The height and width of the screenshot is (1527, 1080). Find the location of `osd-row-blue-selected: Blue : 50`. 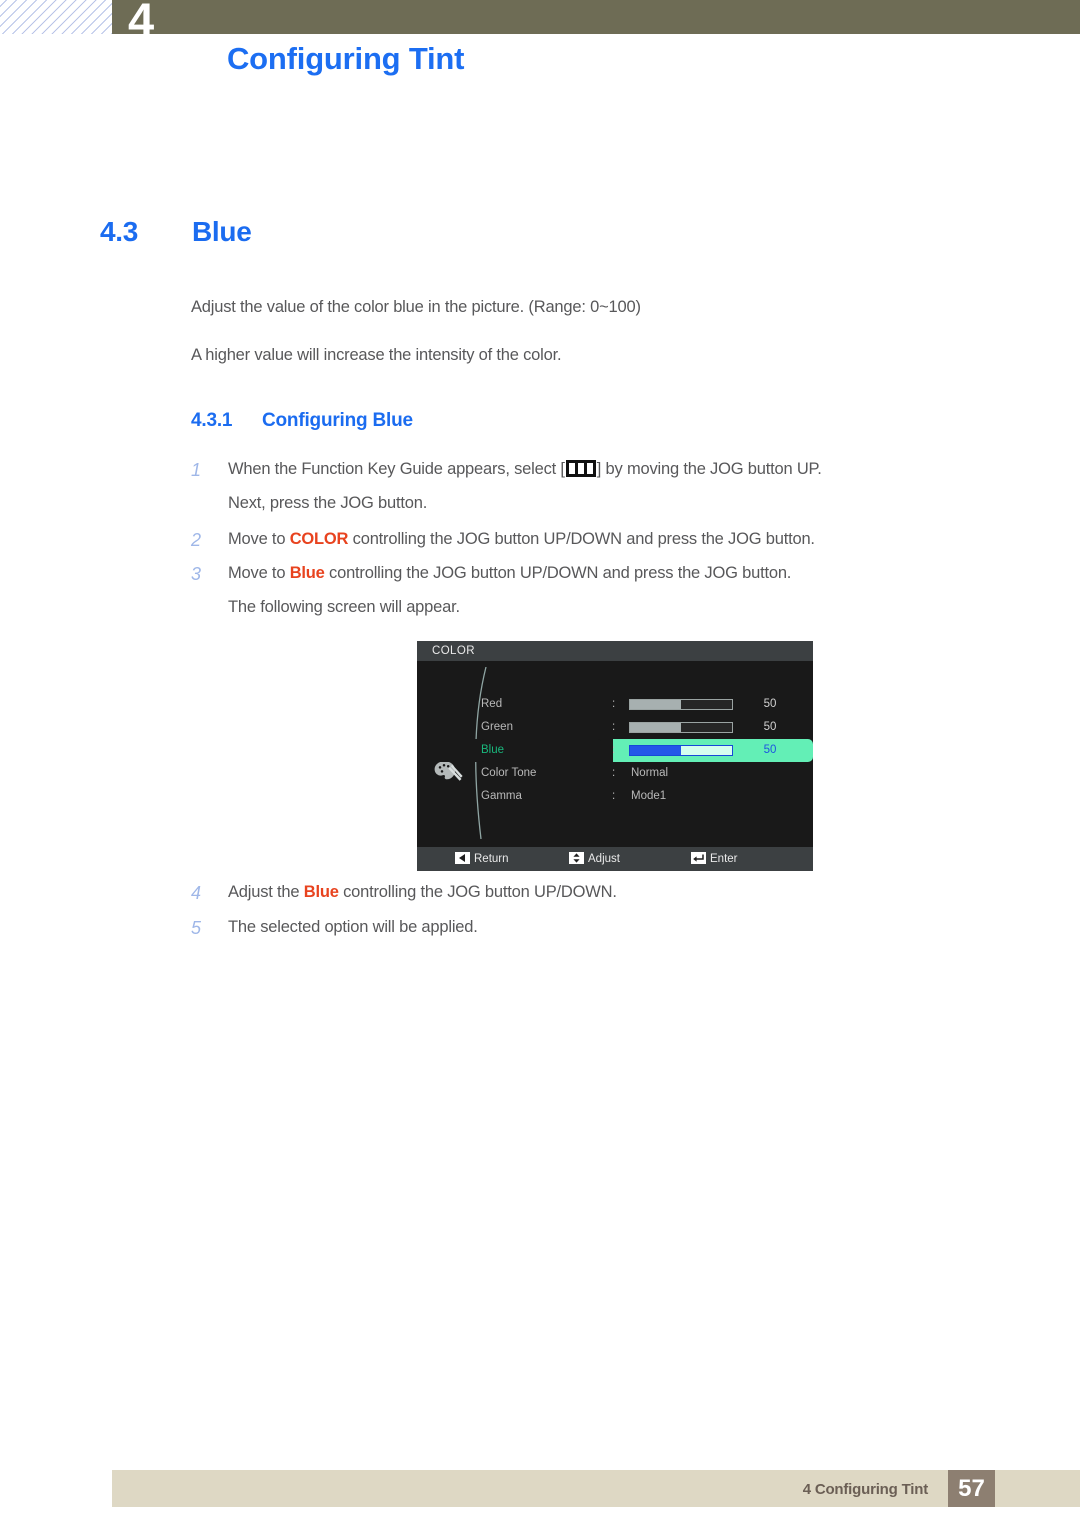

osd-row-blue-selected: Blue : 50 is located at coordinates (615, 750).